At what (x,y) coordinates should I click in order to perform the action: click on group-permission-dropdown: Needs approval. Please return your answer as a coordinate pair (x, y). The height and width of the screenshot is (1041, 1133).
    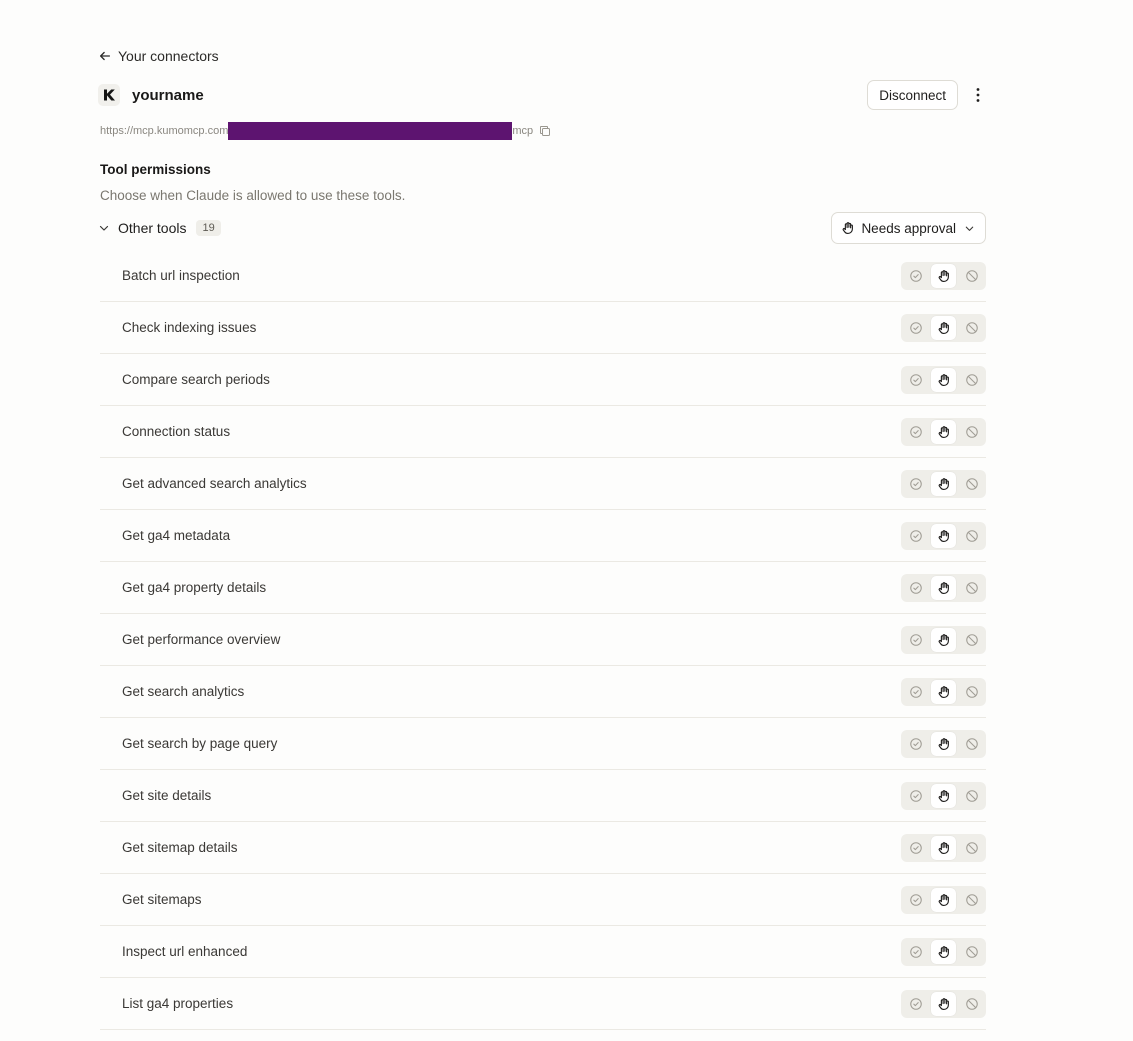
    Looking at the image, I should click on (908, 228).